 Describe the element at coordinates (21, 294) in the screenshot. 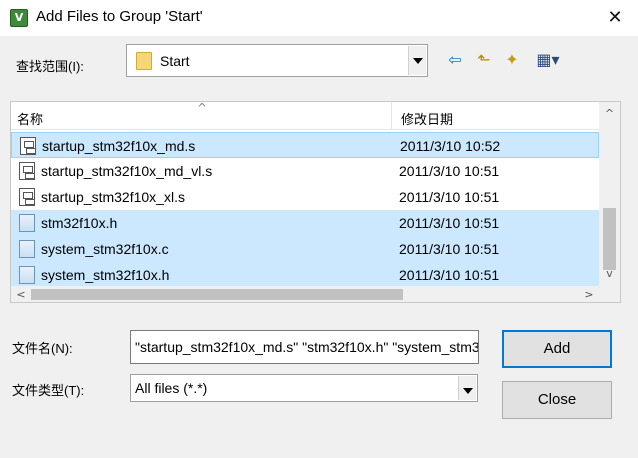

I see `scroll-left-icon: <` at that location.